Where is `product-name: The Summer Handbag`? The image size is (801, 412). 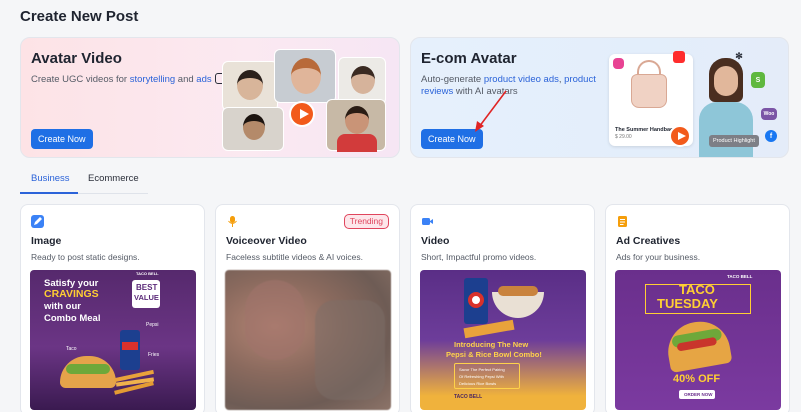
product-name: The Summer Handbag is located at coordinates (644, 130).